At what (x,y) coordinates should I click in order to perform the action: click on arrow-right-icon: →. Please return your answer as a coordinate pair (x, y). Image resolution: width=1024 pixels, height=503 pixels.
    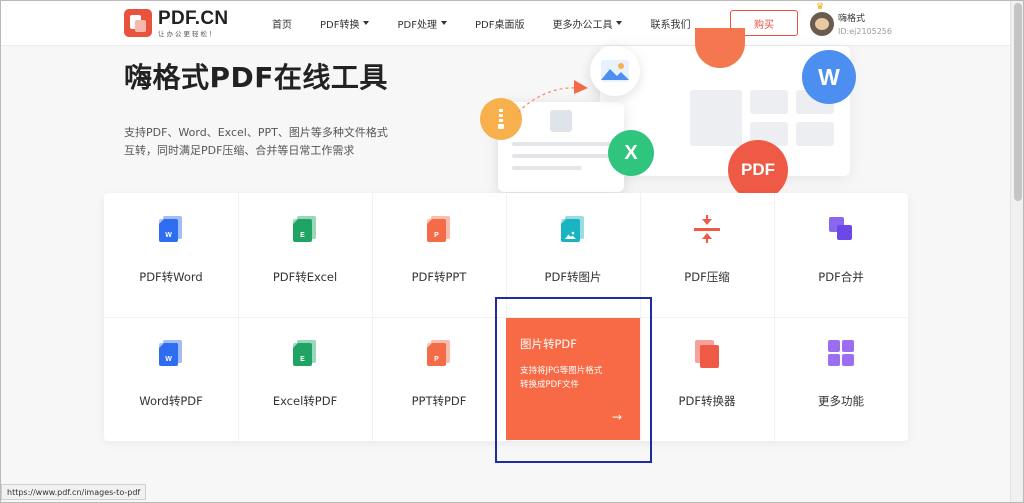
    Looking at the image, I should click on (617, 417).